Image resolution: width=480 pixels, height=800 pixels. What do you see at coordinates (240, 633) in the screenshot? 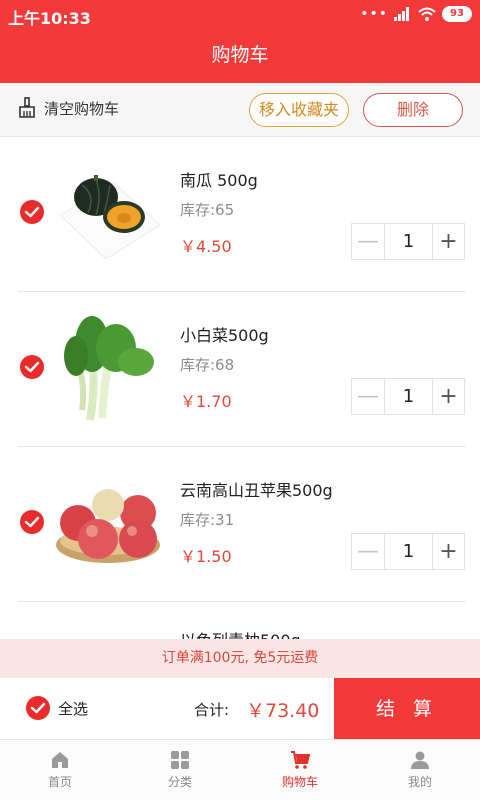
I see `item-name: 以色列青柚500g` at bounding box center [240, 633].